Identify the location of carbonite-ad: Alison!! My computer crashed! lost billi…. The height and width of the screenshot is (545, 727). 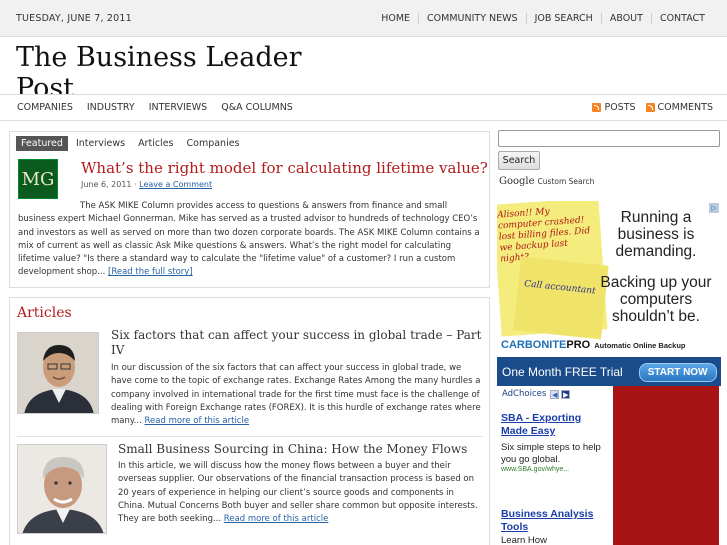
(609, 294).